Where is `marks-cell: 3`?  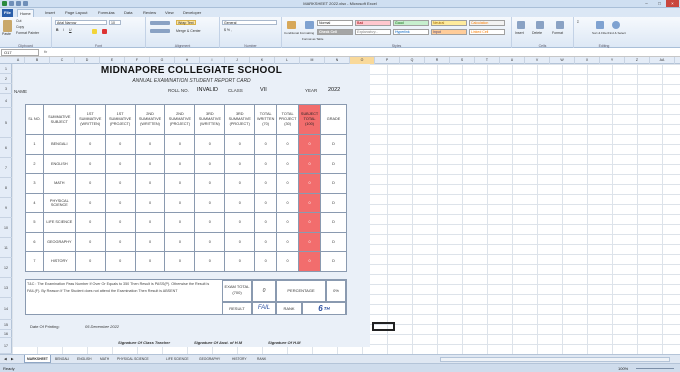 marks-cell: 3 is located at coordinates (34, 183).